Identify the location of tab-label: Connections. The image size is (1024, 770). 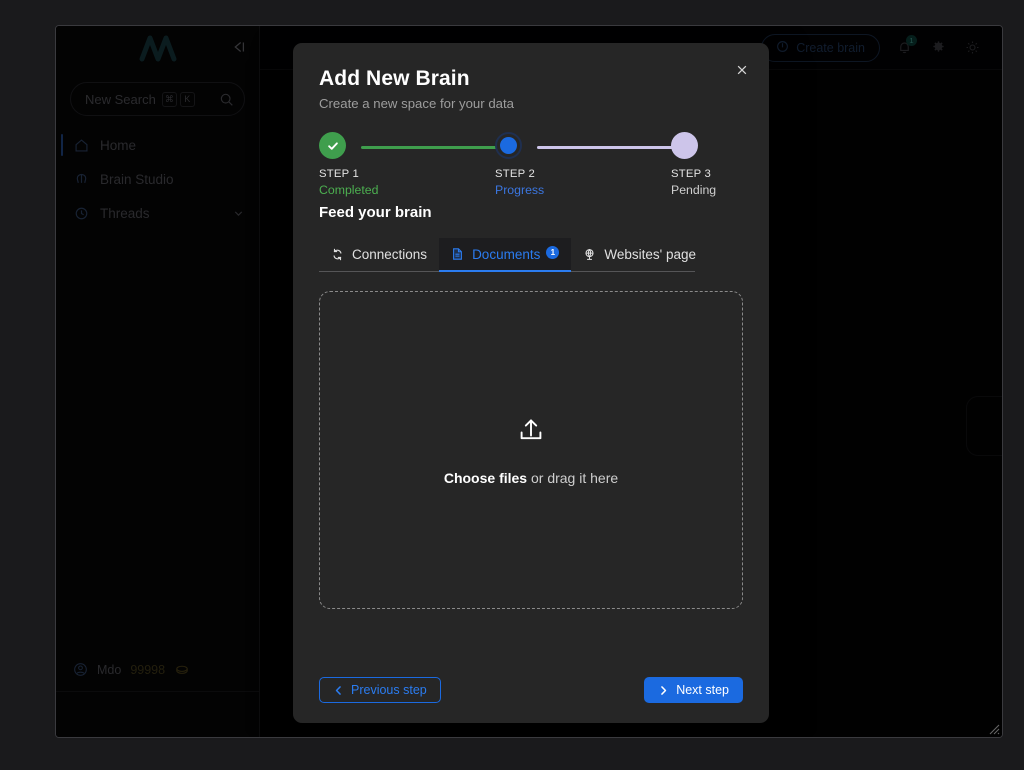
(390, 254).